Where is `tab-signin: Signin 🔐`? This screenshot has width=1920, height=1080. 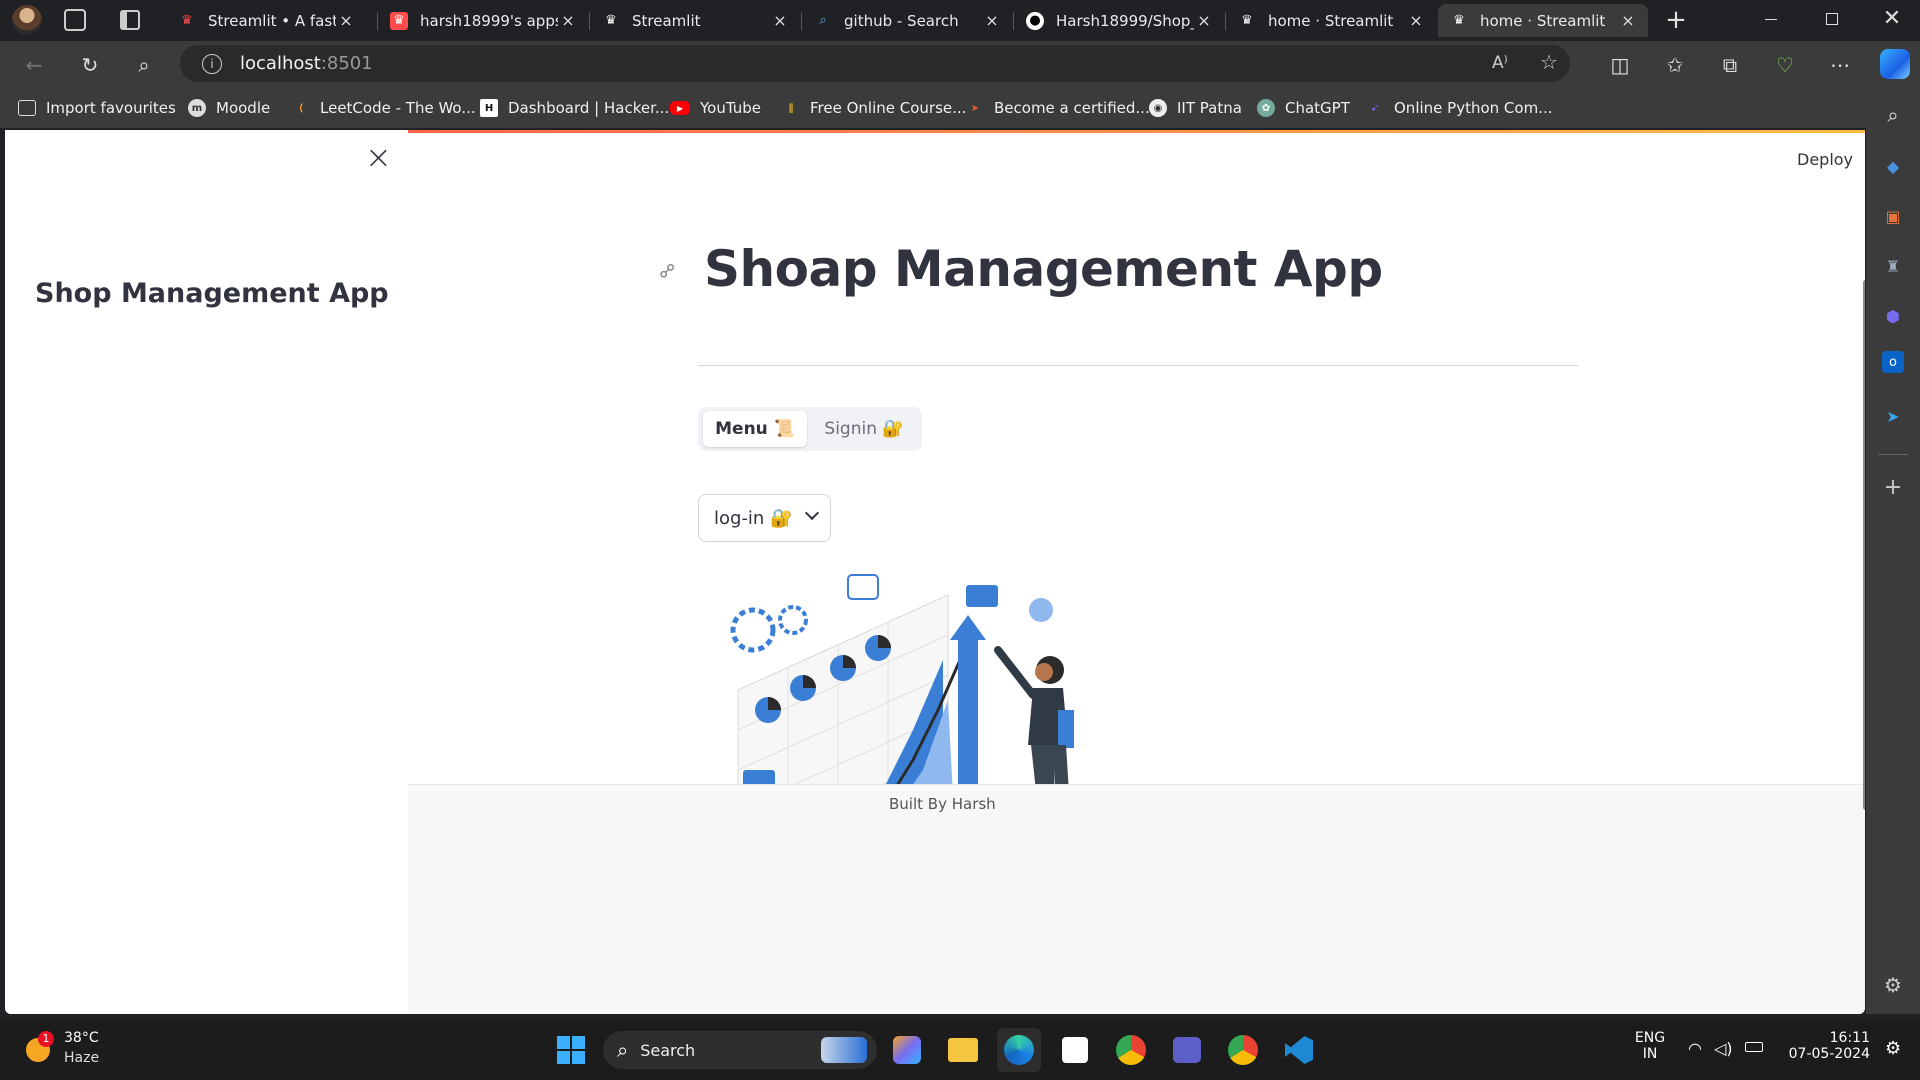
tab-signin: Signin 🔐 is located at coordinates (864, 429).